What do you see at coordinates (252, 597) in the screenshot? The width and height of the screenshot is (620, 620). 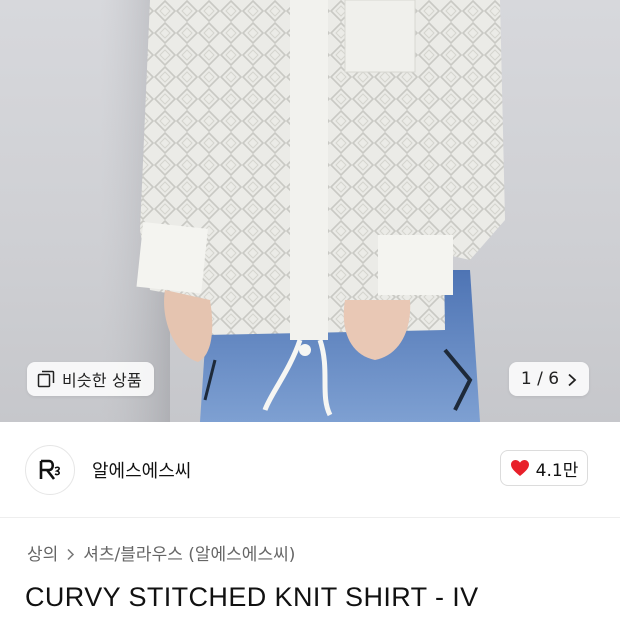 I see `product-title: CURVY STITCHED KNIT SHIRT - IV` at bounding box center [252, 597].